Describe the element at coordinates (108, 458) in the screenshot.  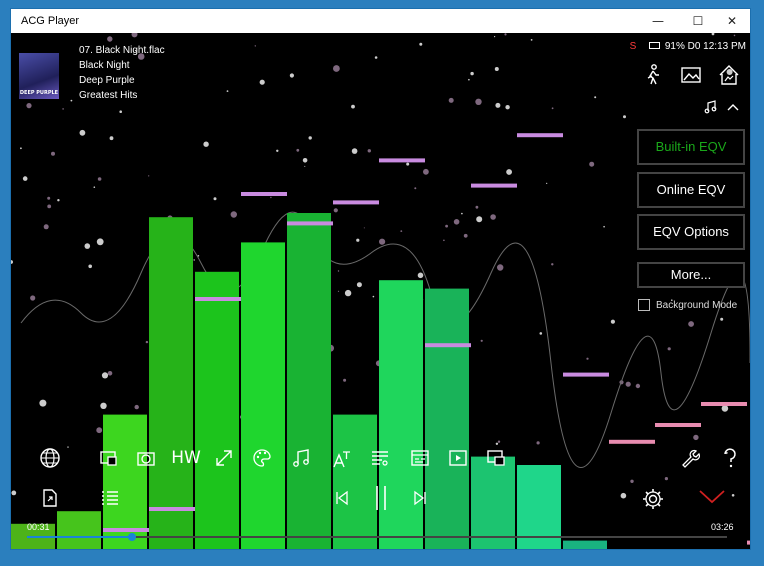
I see `cast-screen-icon` at that location.